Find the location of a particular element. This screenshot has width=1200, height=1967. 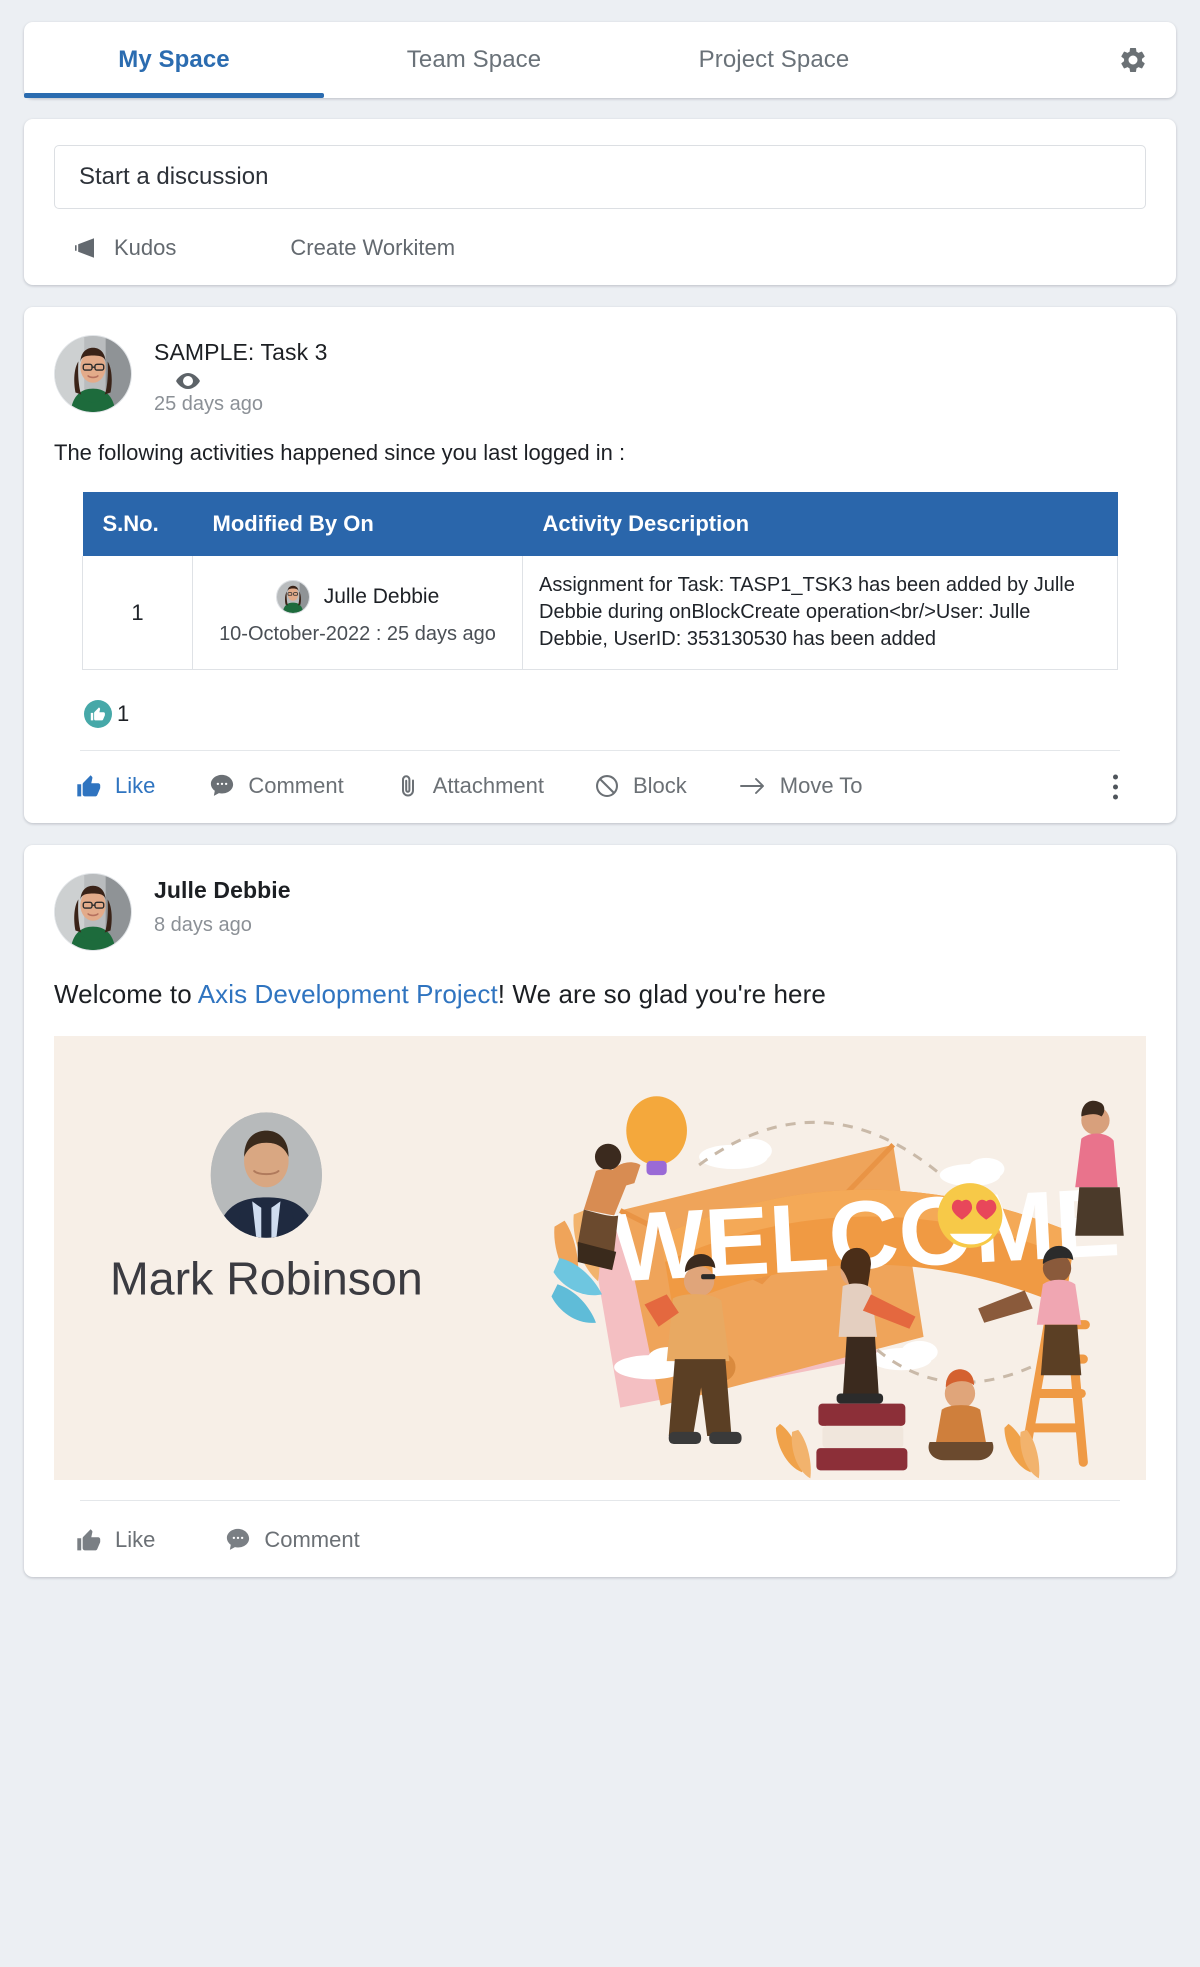

attachment-button: Attachment is located at coordinates (470, 786).